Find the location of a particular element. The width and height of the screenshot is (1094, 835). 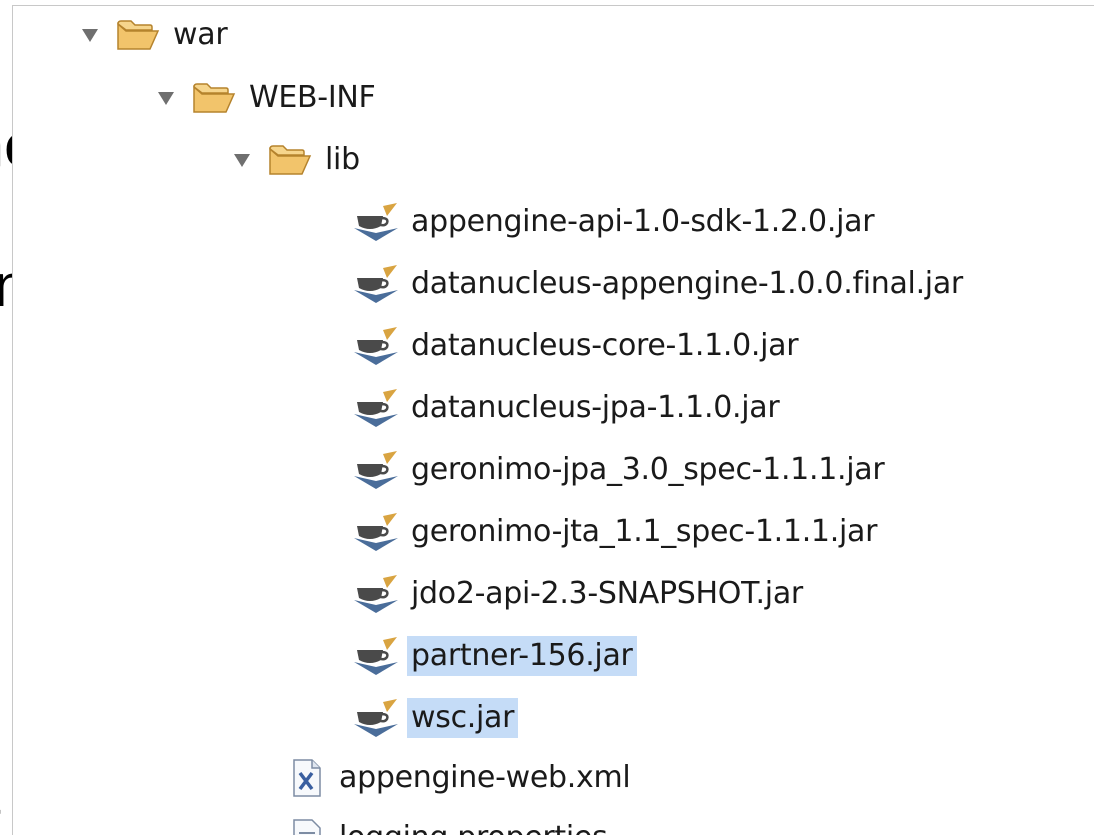

tree-item-properties-file: logging.properties is located at coordinates (449, 825).